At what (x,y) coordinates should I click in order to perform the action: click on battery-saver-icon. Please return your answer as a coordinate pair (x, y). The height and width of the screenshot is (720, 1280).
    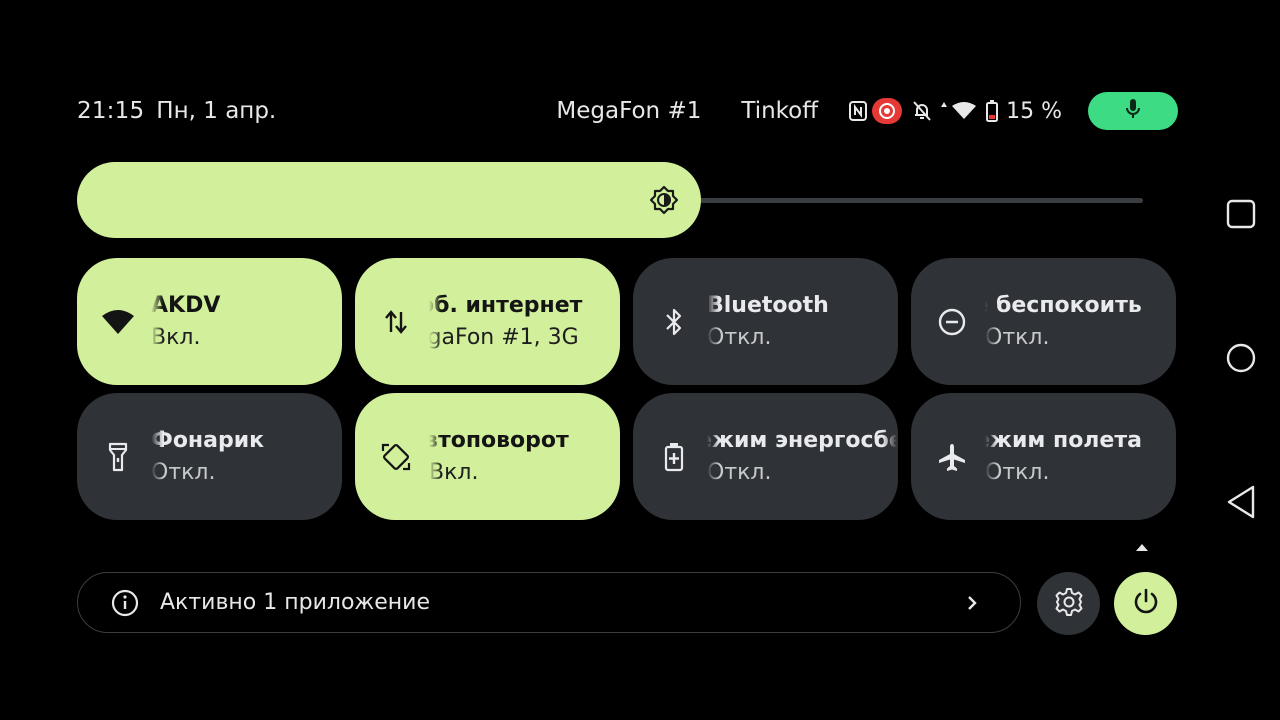
    Looking at the image, I should click on (674, 457).